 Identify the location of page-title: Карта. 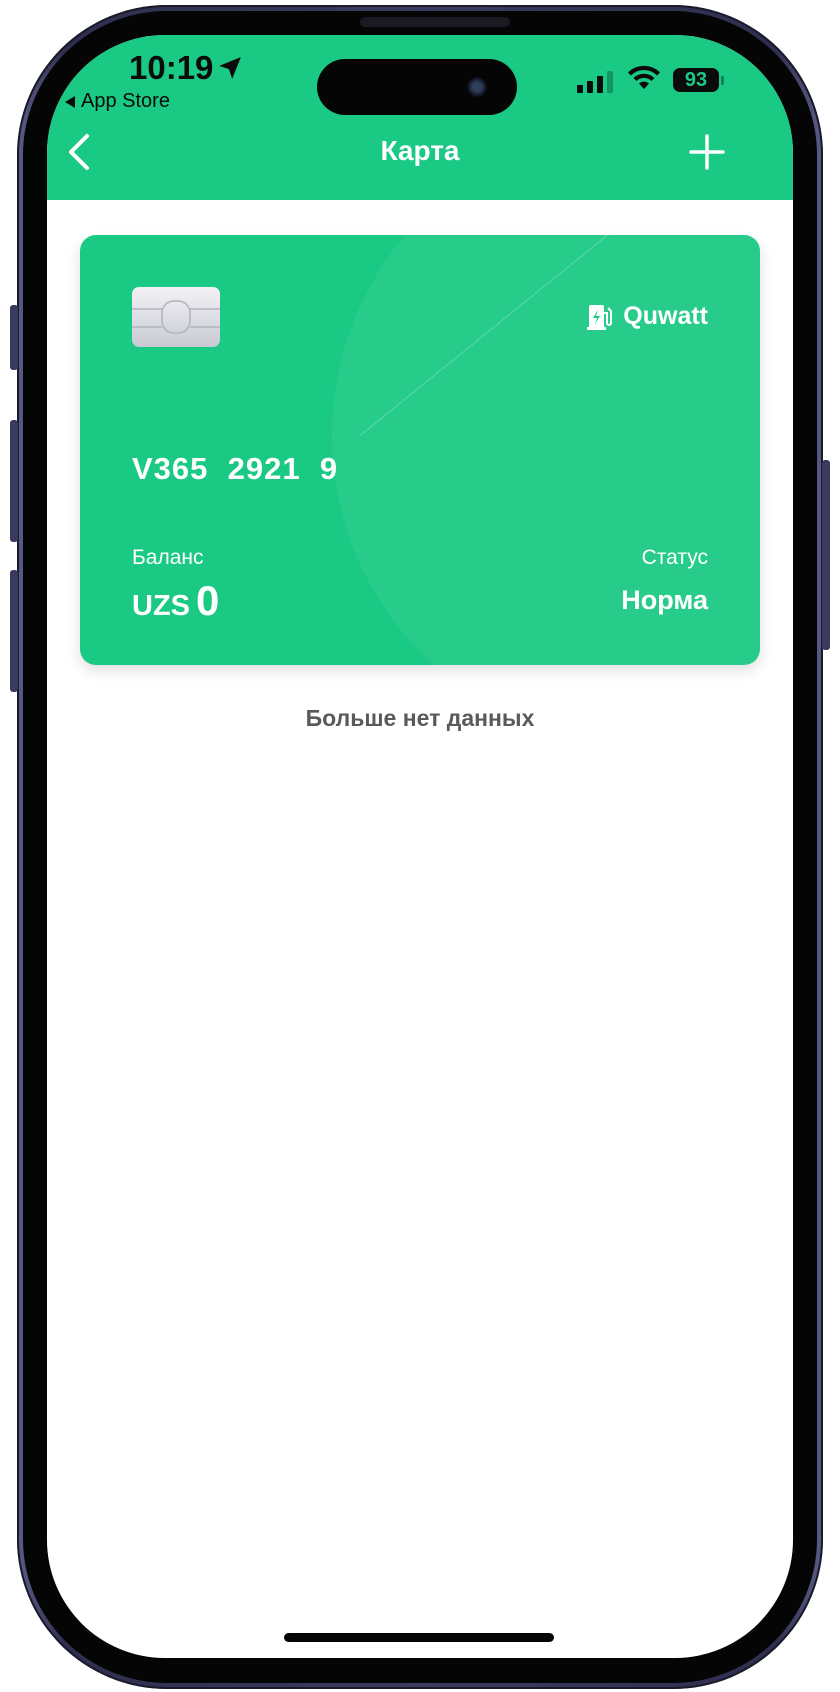
(420, 150).